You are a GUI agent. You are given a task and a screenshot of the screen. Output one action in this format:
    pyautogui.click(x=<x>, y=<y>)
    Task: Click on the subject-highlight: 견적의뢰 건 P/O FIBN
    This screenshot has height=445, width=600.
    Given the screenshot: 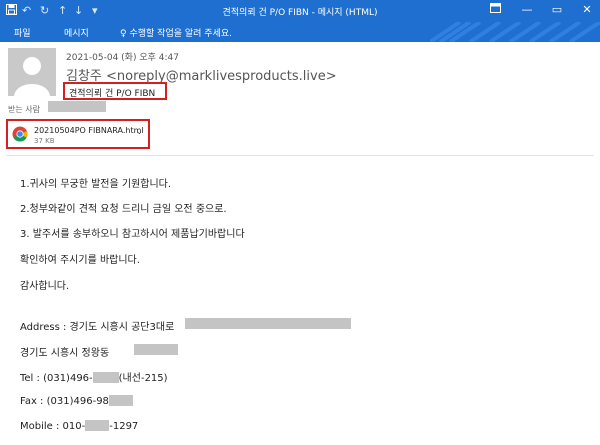 What is the action you would take?
    pyautogui.click(x=115, y=91)
    